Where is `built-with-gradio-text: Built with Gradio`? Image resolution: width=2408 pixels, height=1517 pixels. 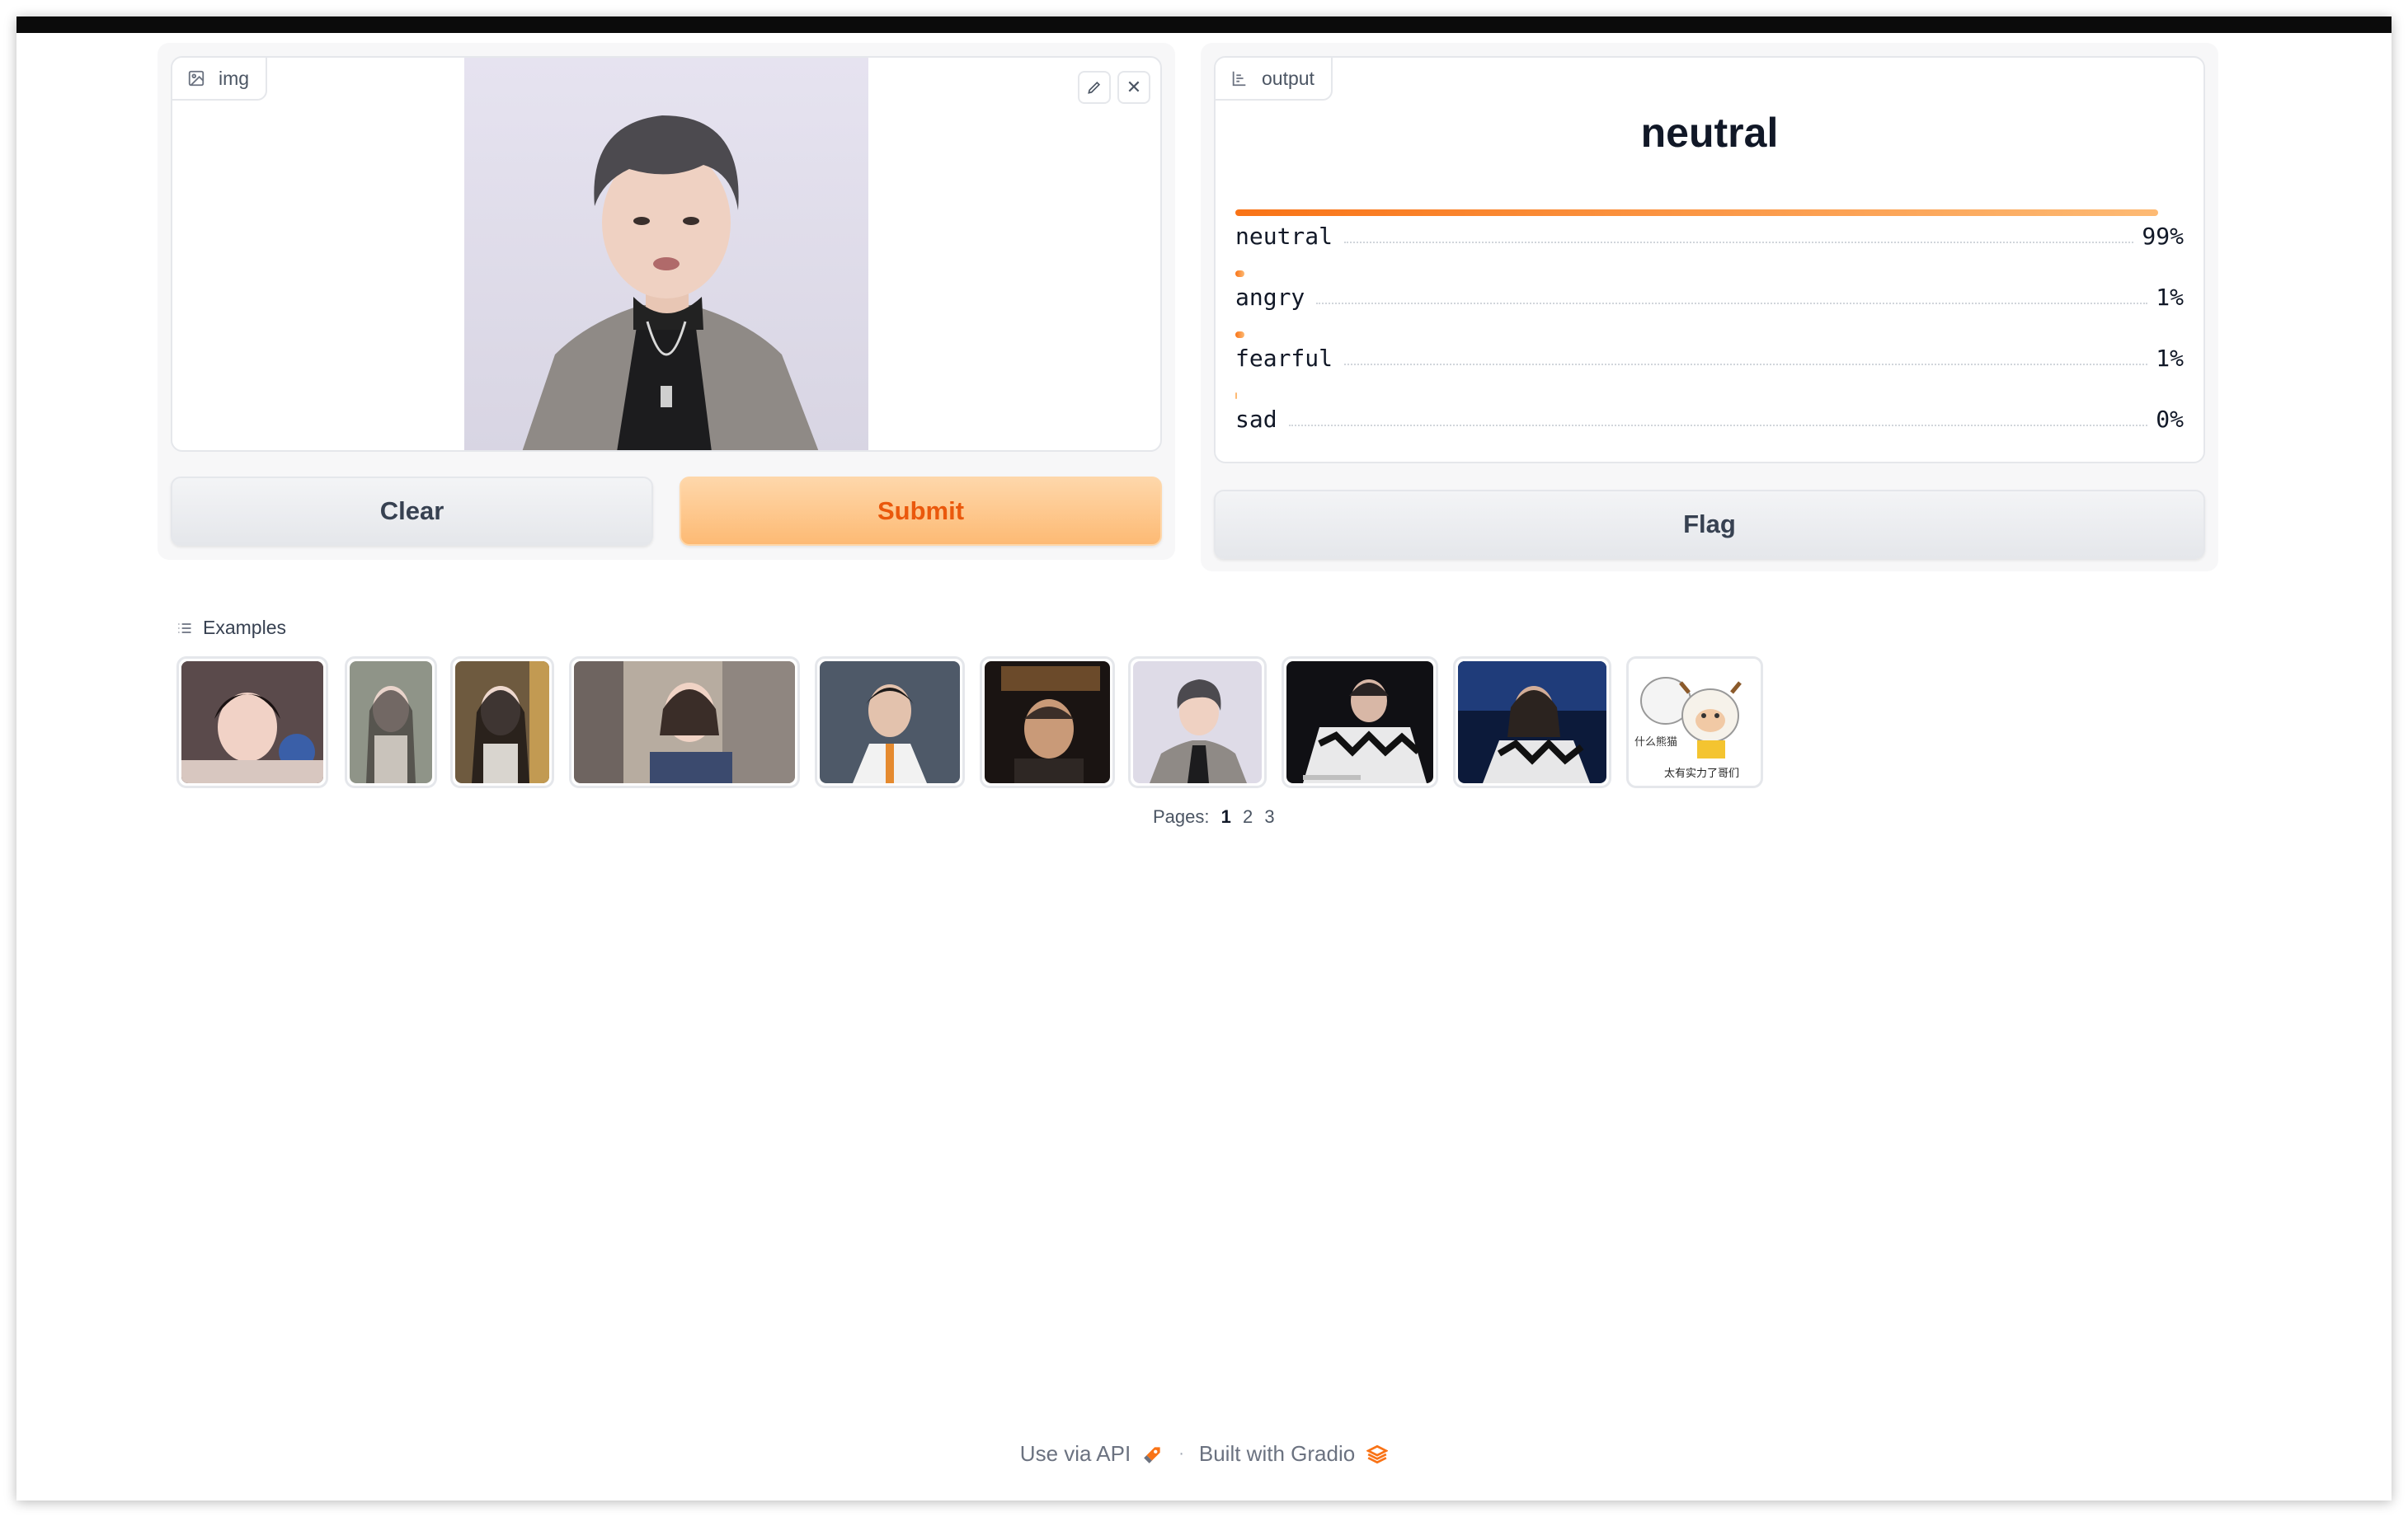 built-with-gradio-text: Built with Gradio is located at coordinates (1277, 1453).